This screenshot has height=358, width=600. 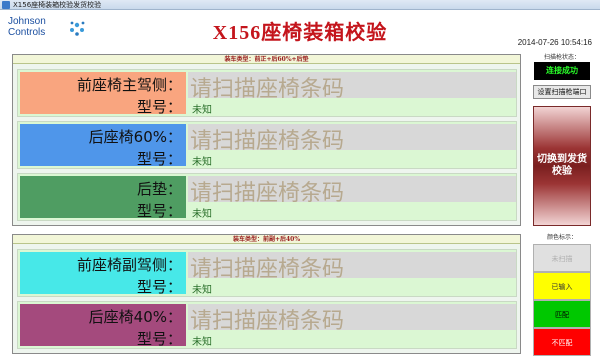 I want to click on seat-label-box: 后座椅40%： 型号：, so click(x=103, y=326).